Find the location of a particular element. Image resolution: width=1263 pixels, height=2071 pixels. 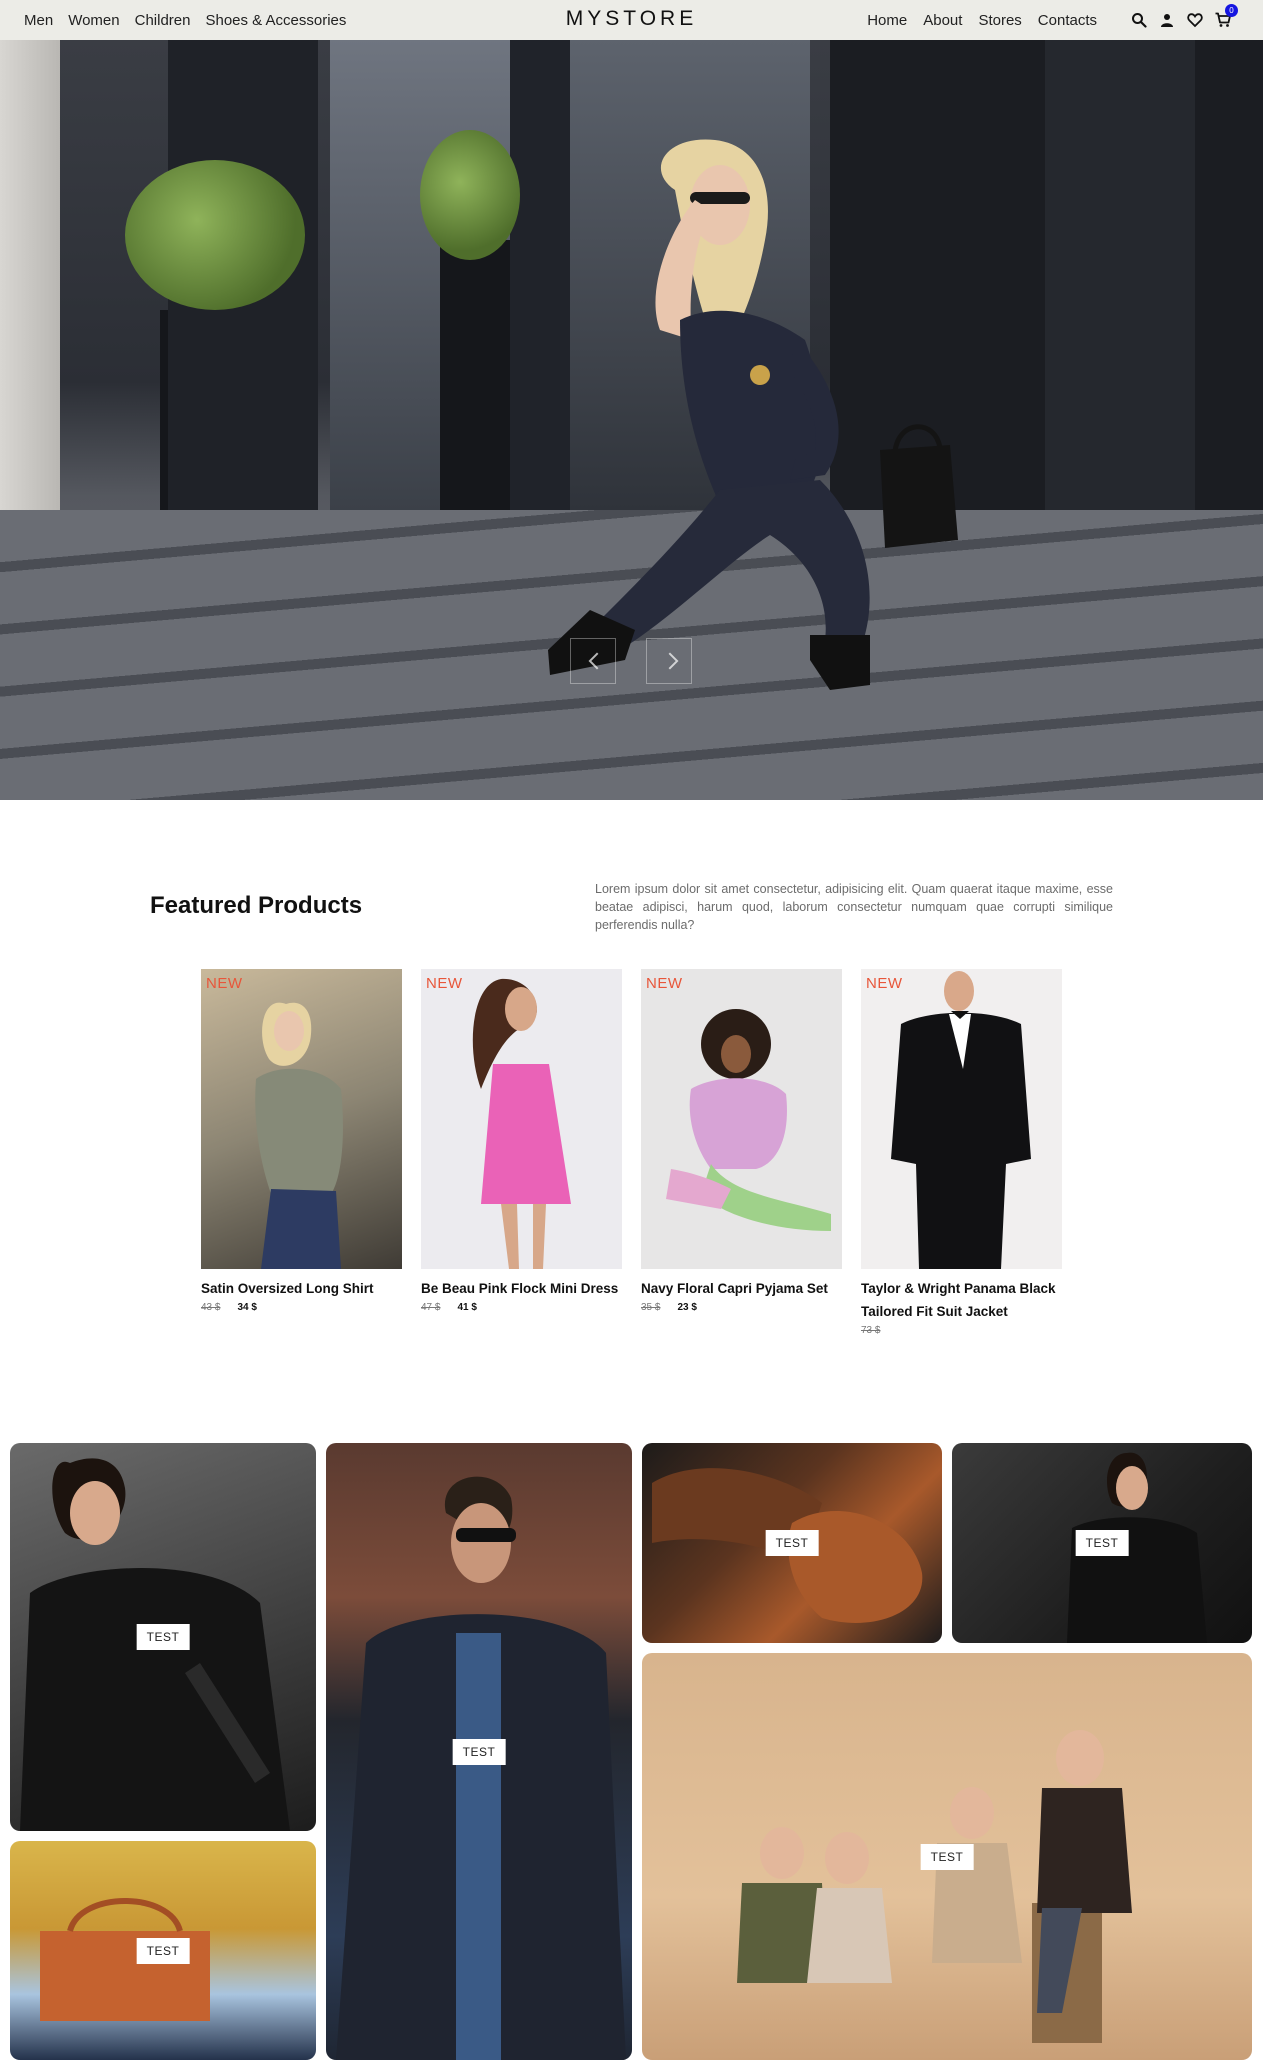

product-old-price: 47 $ is located at coordinates (431, 1307).